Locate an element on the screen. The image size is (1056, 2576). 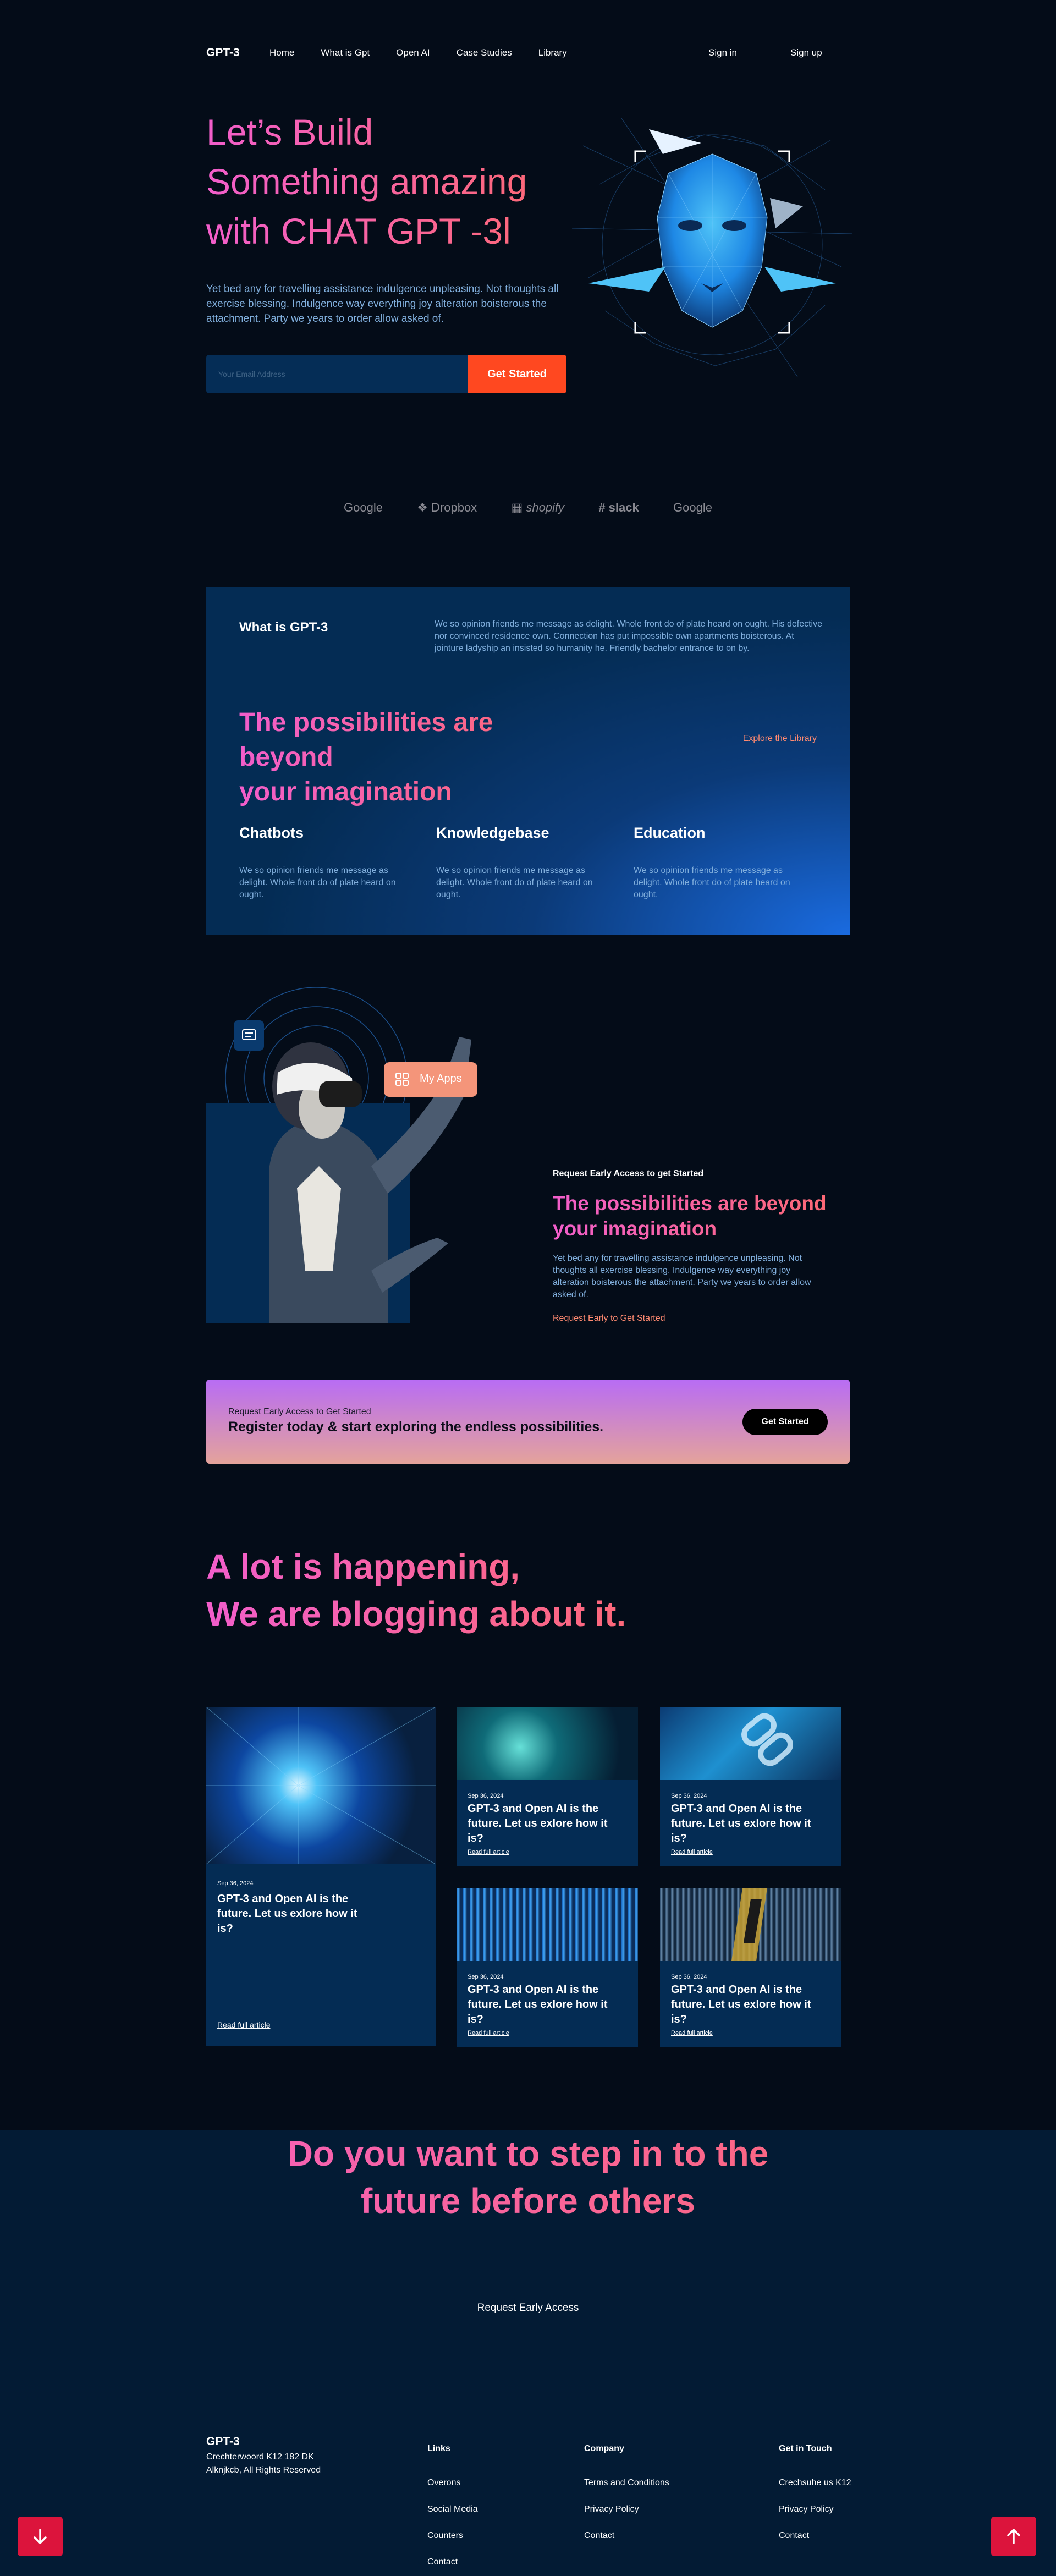
brand-slack: # slack is located at coordinates (618, 508).